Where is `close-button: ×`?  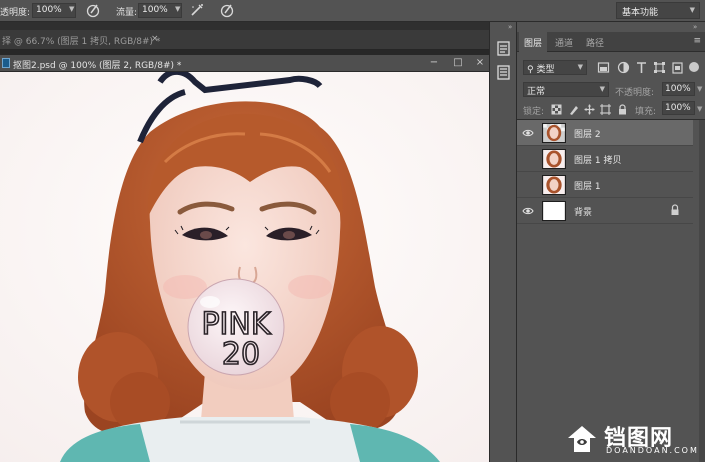
close-button: × is located at coordinates (480, 63).